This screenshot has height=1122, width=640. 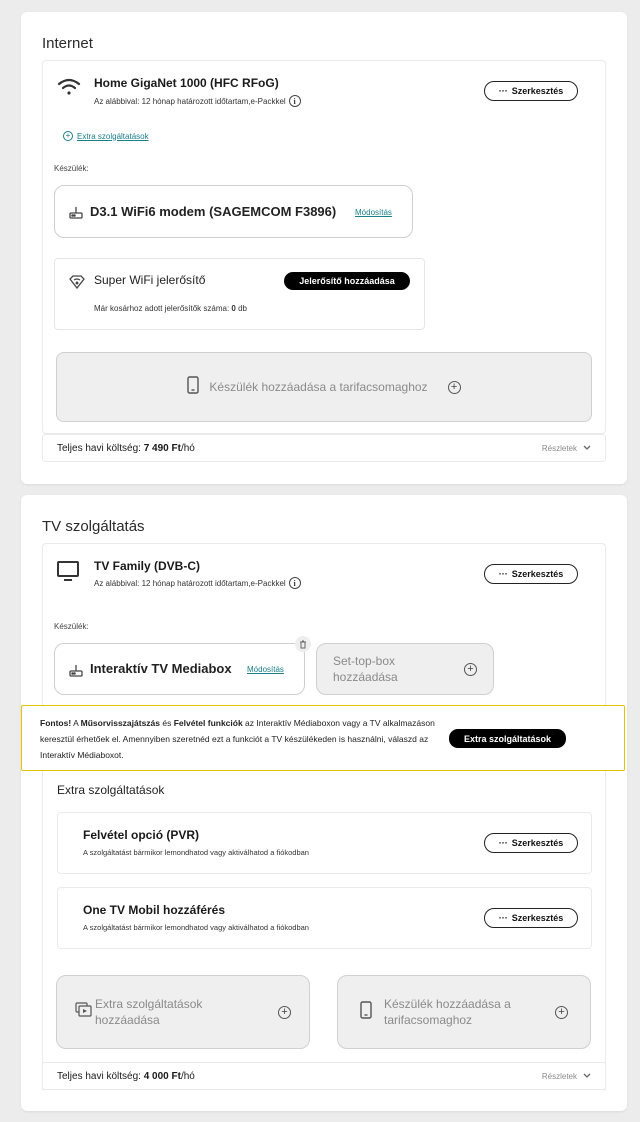 What do you see at coordinates (303, 644) in the screenshot?
I see `trash-icon` at bounding box center [303, 644].